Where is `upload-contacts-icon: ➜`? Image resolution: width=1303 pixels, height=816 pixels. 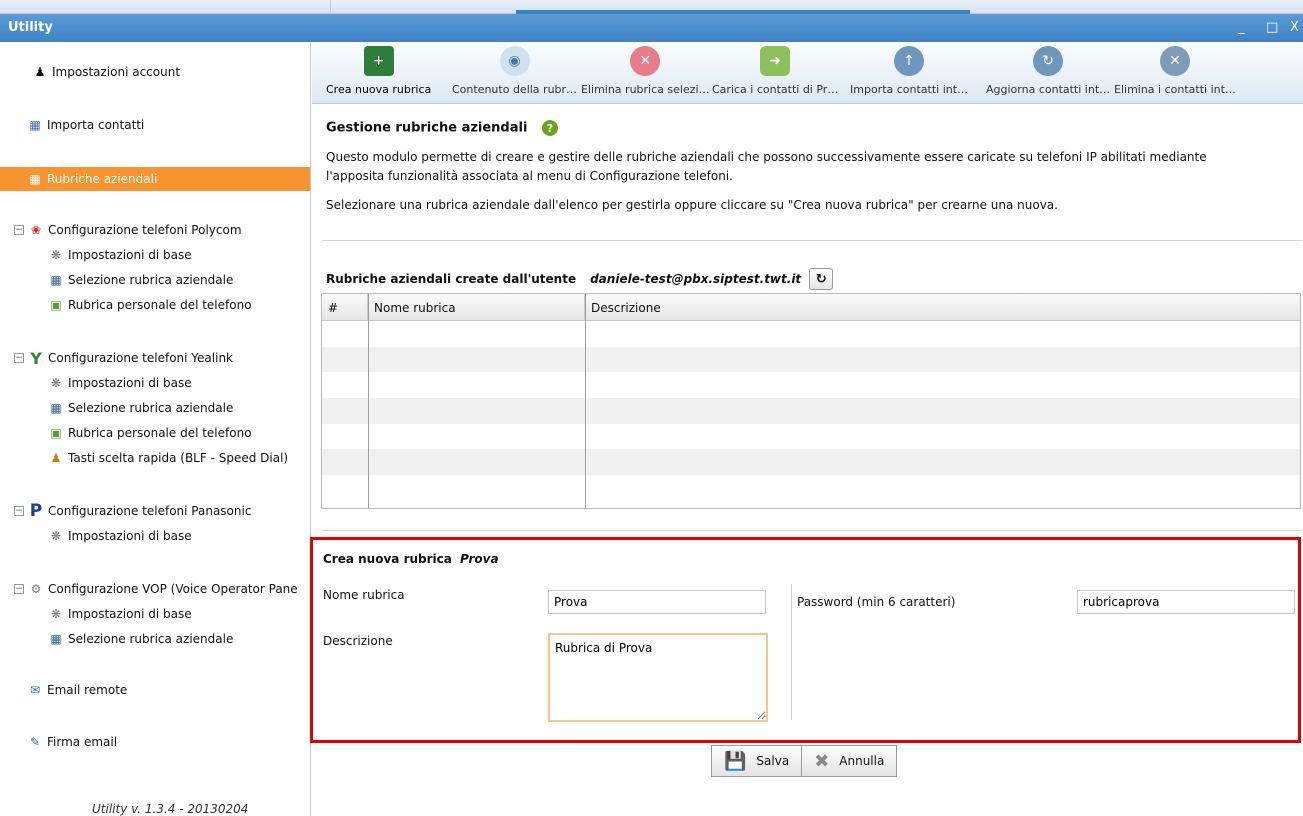
upload-contacts-icon: ➜ is located at coordinates (775, 61).